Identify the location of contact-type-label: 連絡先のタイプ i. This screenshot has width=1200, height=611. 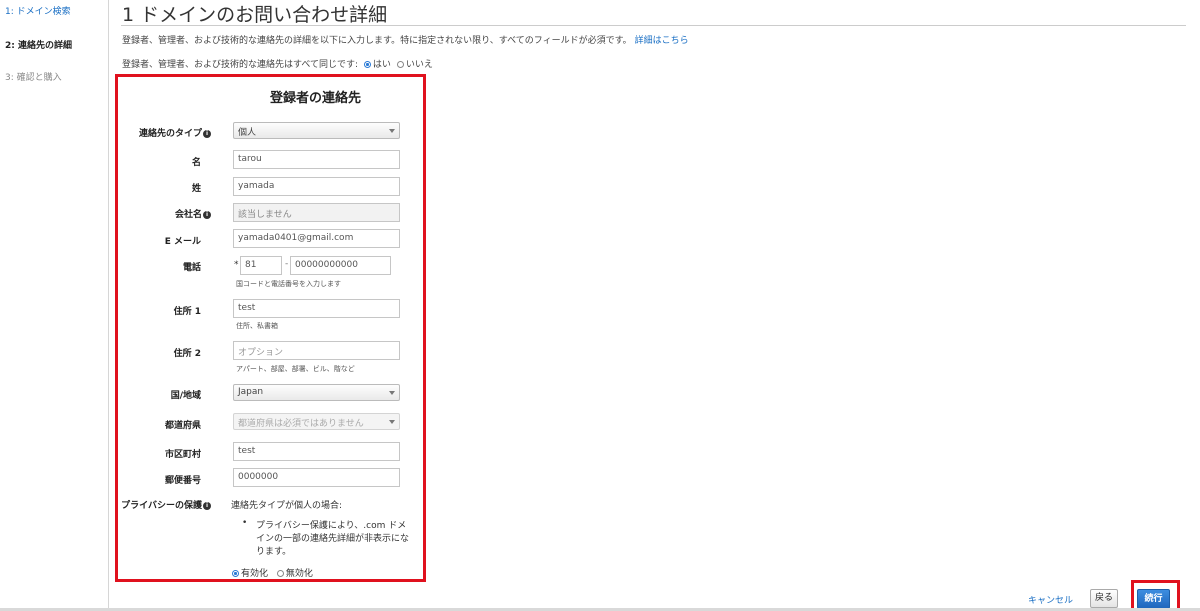
(161, 132).